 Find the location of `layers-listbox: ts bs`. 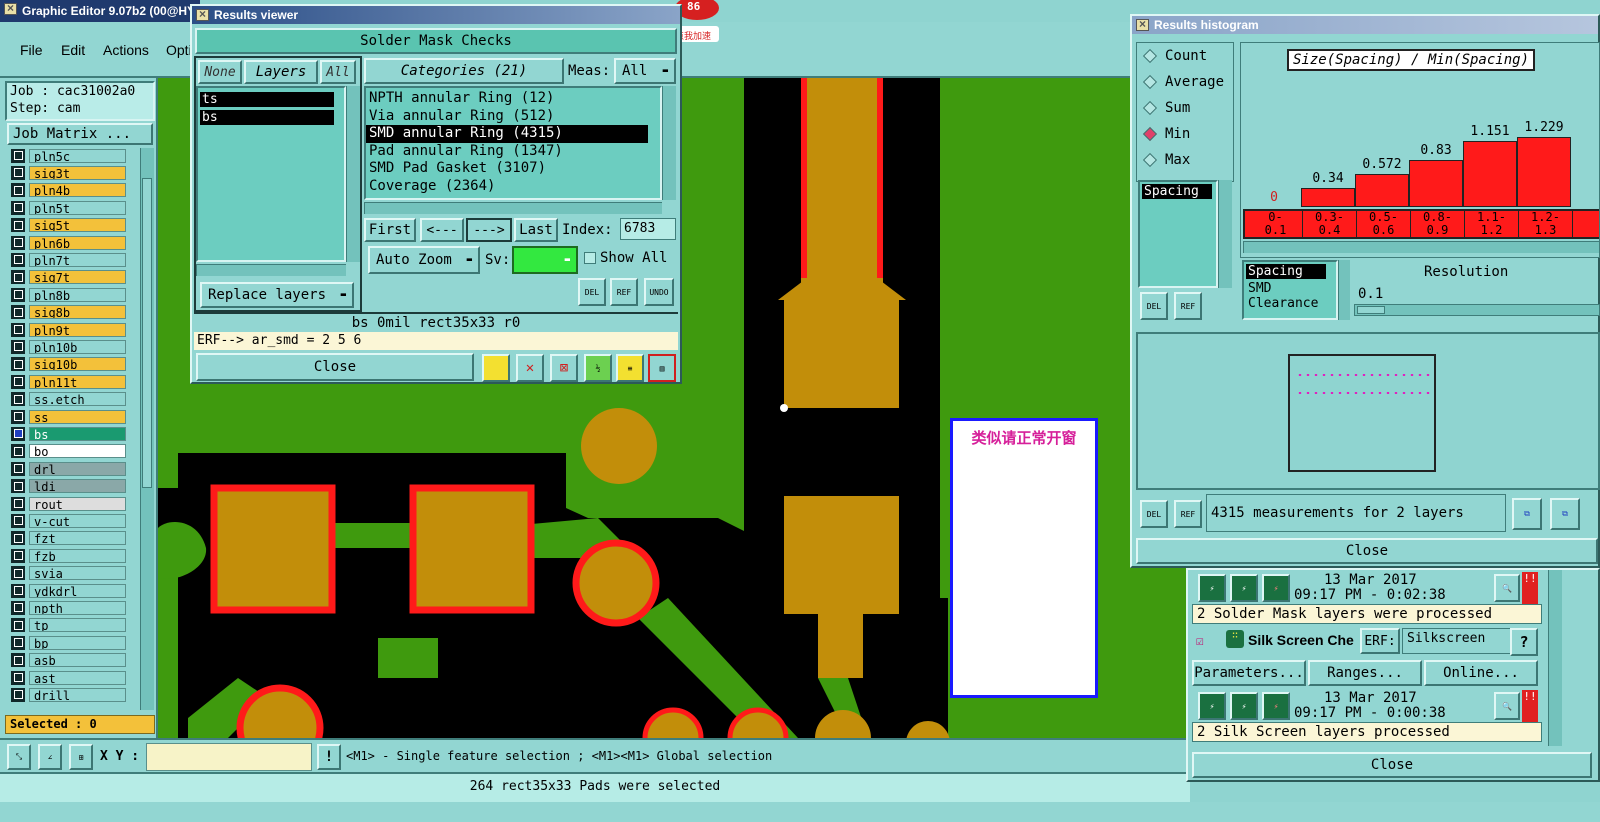

layers-listbox: ts bs is located at coordinates (271, 174).